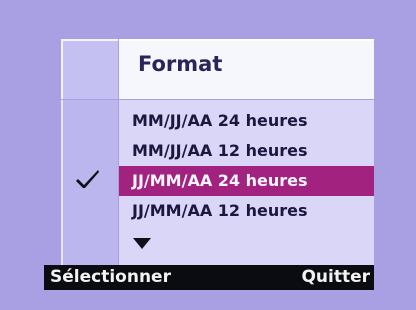  I want to click on page-title: Format, so click(180, 64).